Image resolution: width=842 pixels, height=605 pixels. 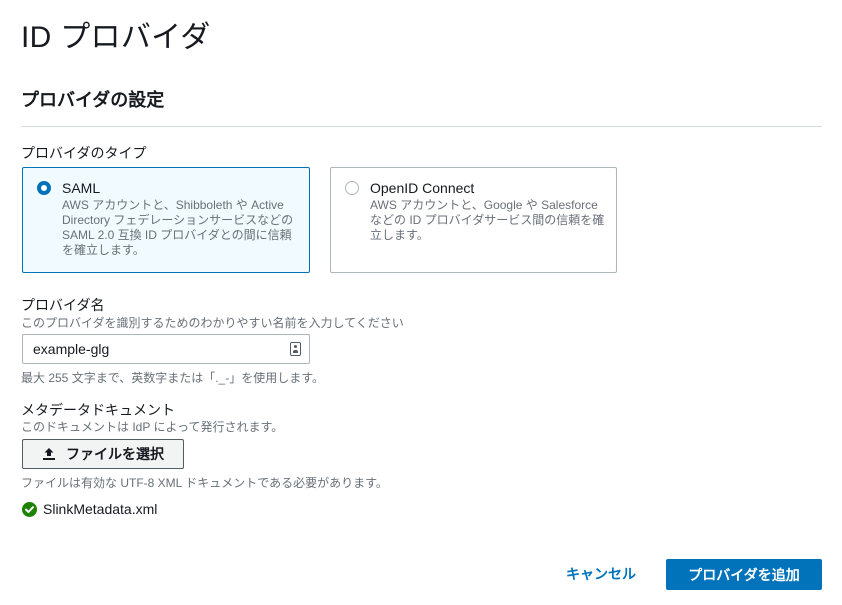 What do you see at coordinates (212, 323) in the screenshot?
I see `provider-name-description: このプロバイダを識別するためのわかりやすい名前を入力してください` at bounding box center [212, 323].